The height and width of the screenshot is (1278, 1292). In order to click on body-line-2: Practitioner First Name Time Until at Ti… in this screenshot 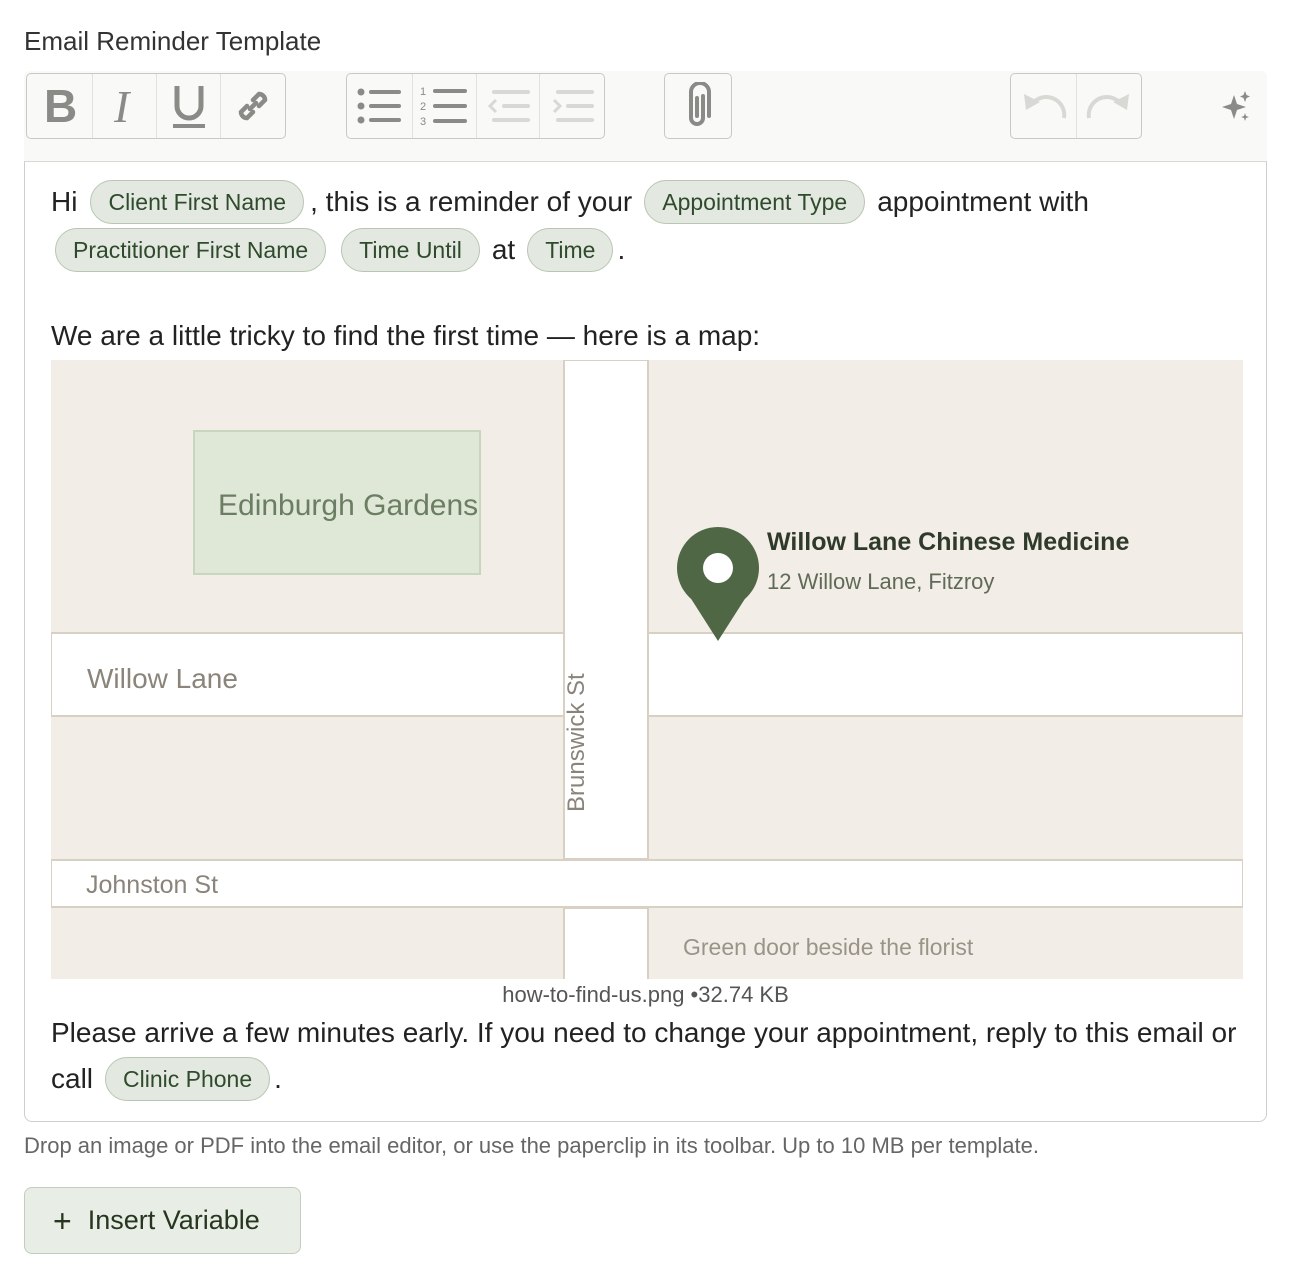, I will do `click(340, 250)`.